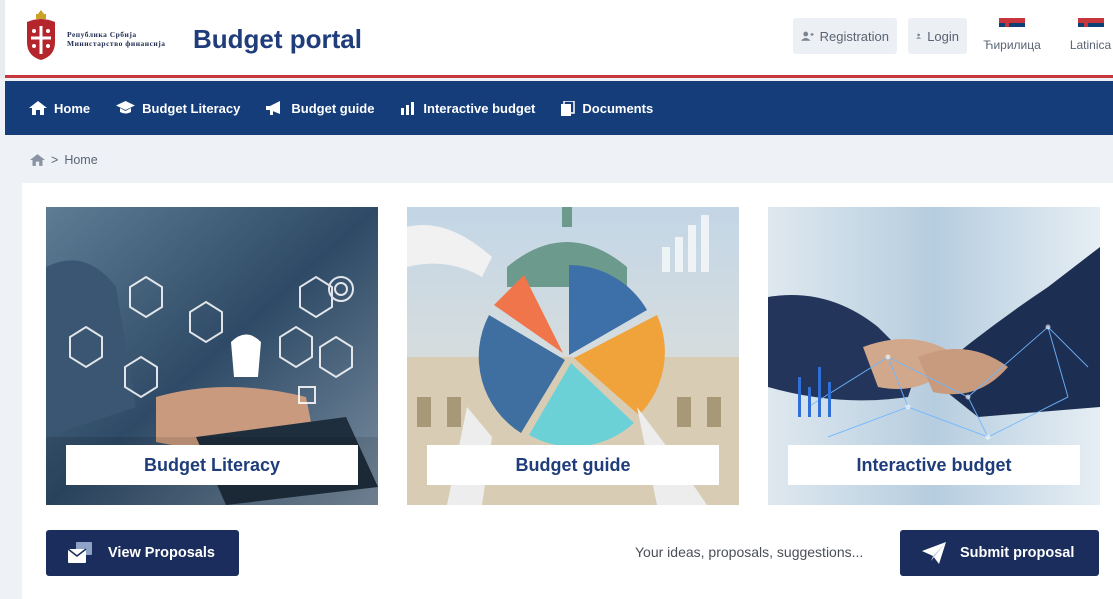 The height and width of the screenshot is (599, 1113). Describe the element at coordinates (934, 553) in the screenshot. I see `paper-plane-icon` at that location.